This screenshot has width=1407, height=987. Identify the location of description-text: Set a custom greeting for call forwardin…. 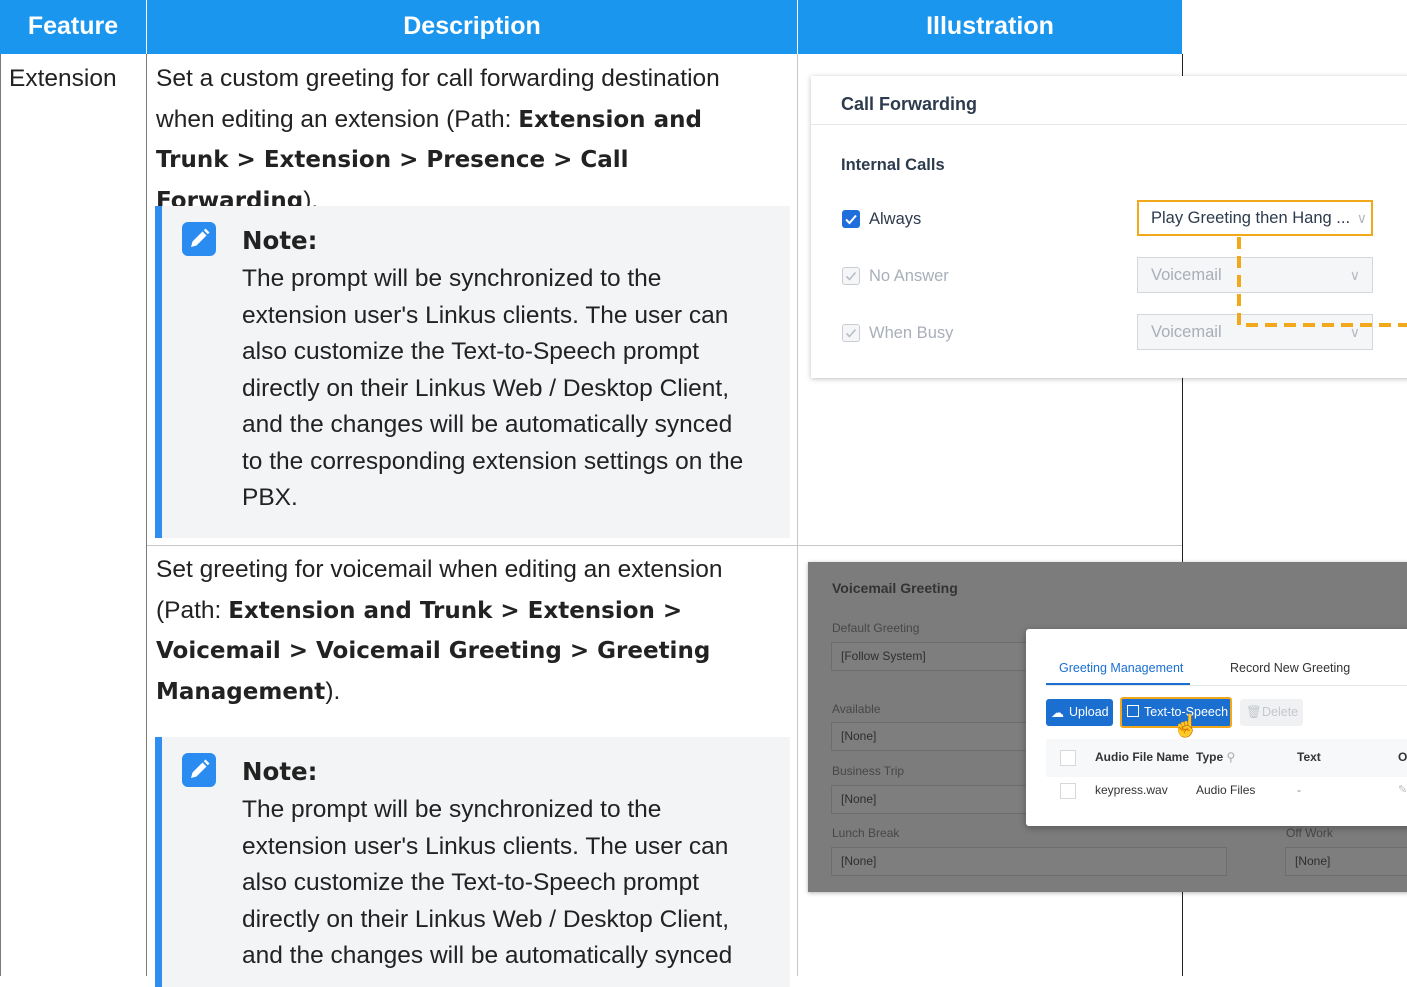
(438, 139).